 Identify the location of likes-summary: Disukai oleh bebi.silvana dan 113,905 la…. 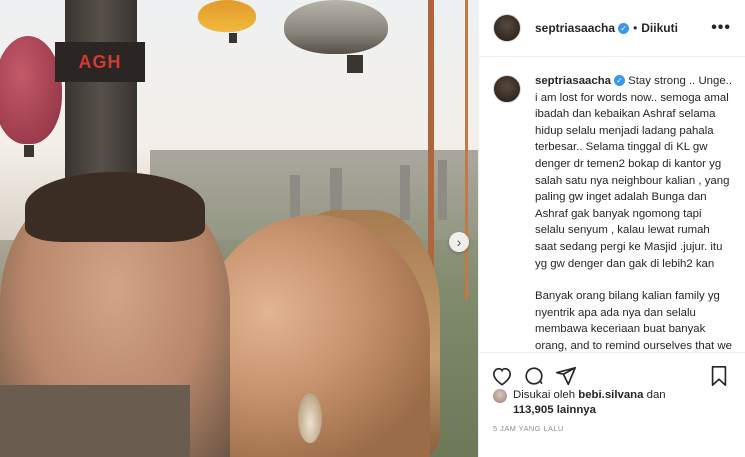
(615, 403).